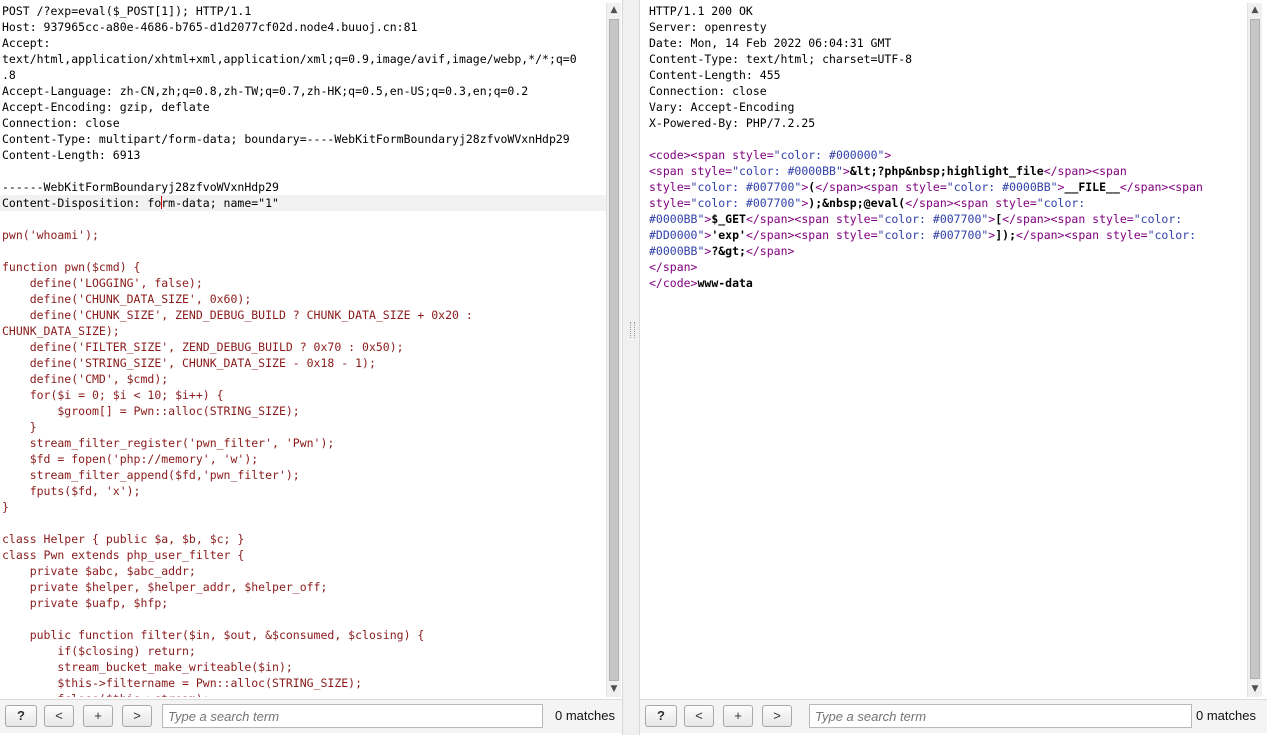  I want to click on code-token: for($i = 0; $i < 10; $i++) {, so click(113, 395).